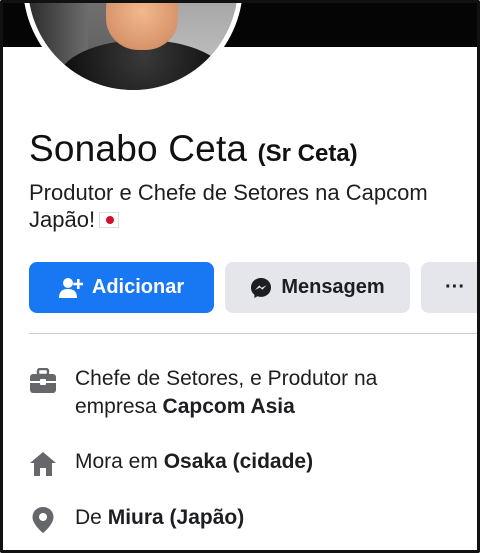  Describe the element at coordinates (261, 288) in the screenshot. I see `messenger-icon` at that location.